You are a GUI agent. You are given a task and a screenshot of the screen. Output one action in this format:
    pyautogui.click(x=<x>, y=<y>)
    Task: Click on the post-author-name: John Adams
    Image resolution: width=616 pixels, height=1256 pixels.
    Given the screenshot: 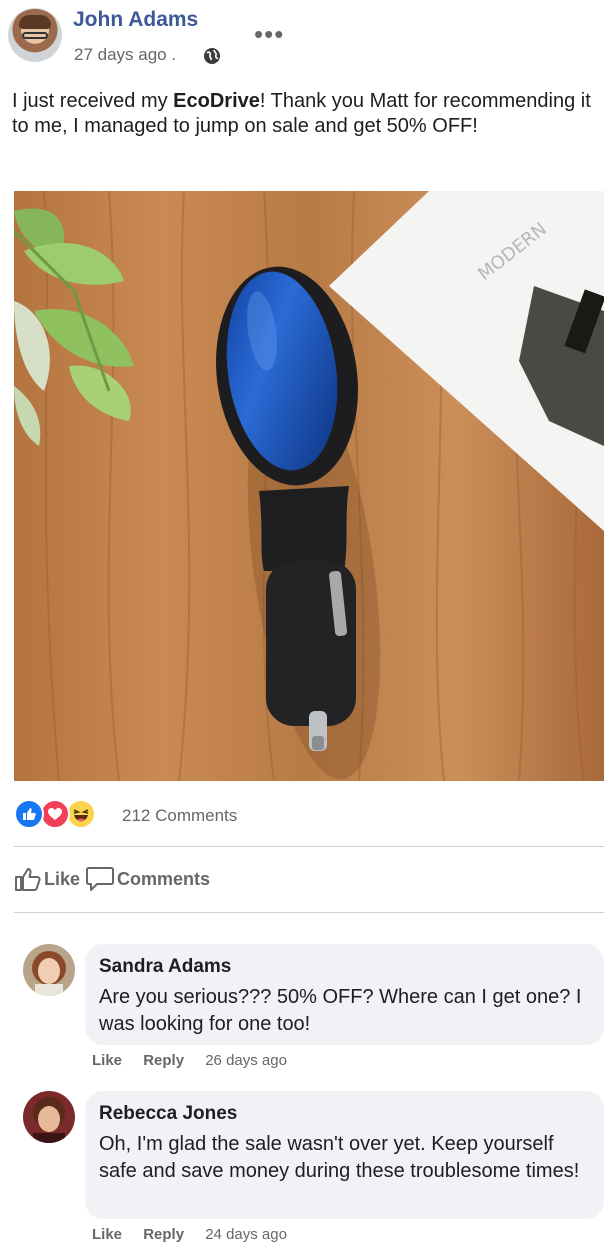 What is the action you would take?
    pyautogui.click(x=135, y=20)
    